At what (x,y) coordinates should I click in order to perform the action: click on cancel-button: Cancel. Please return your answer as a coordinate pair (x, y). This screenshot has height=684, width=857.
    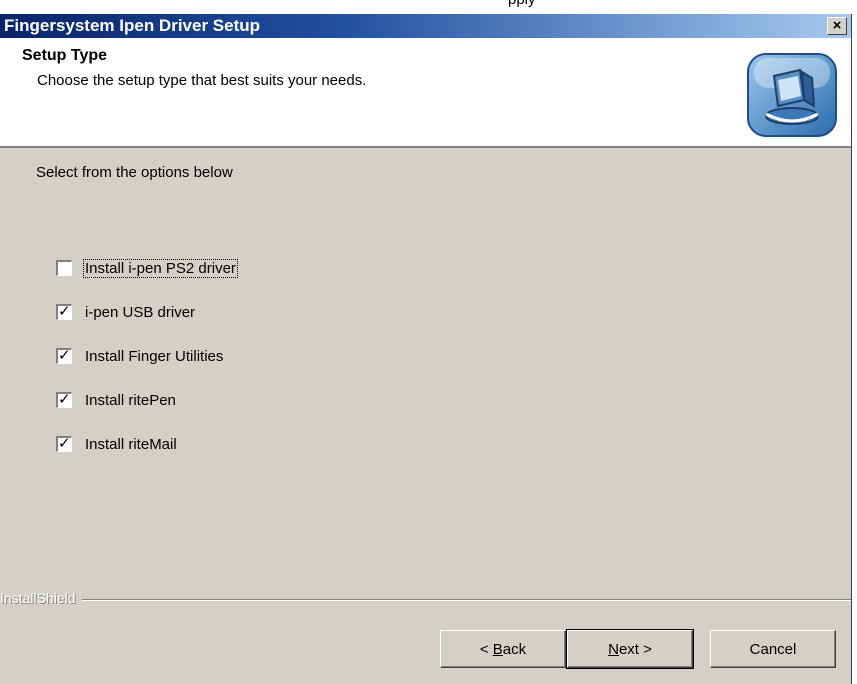
    Looking at the image, I should click on (773, 649).